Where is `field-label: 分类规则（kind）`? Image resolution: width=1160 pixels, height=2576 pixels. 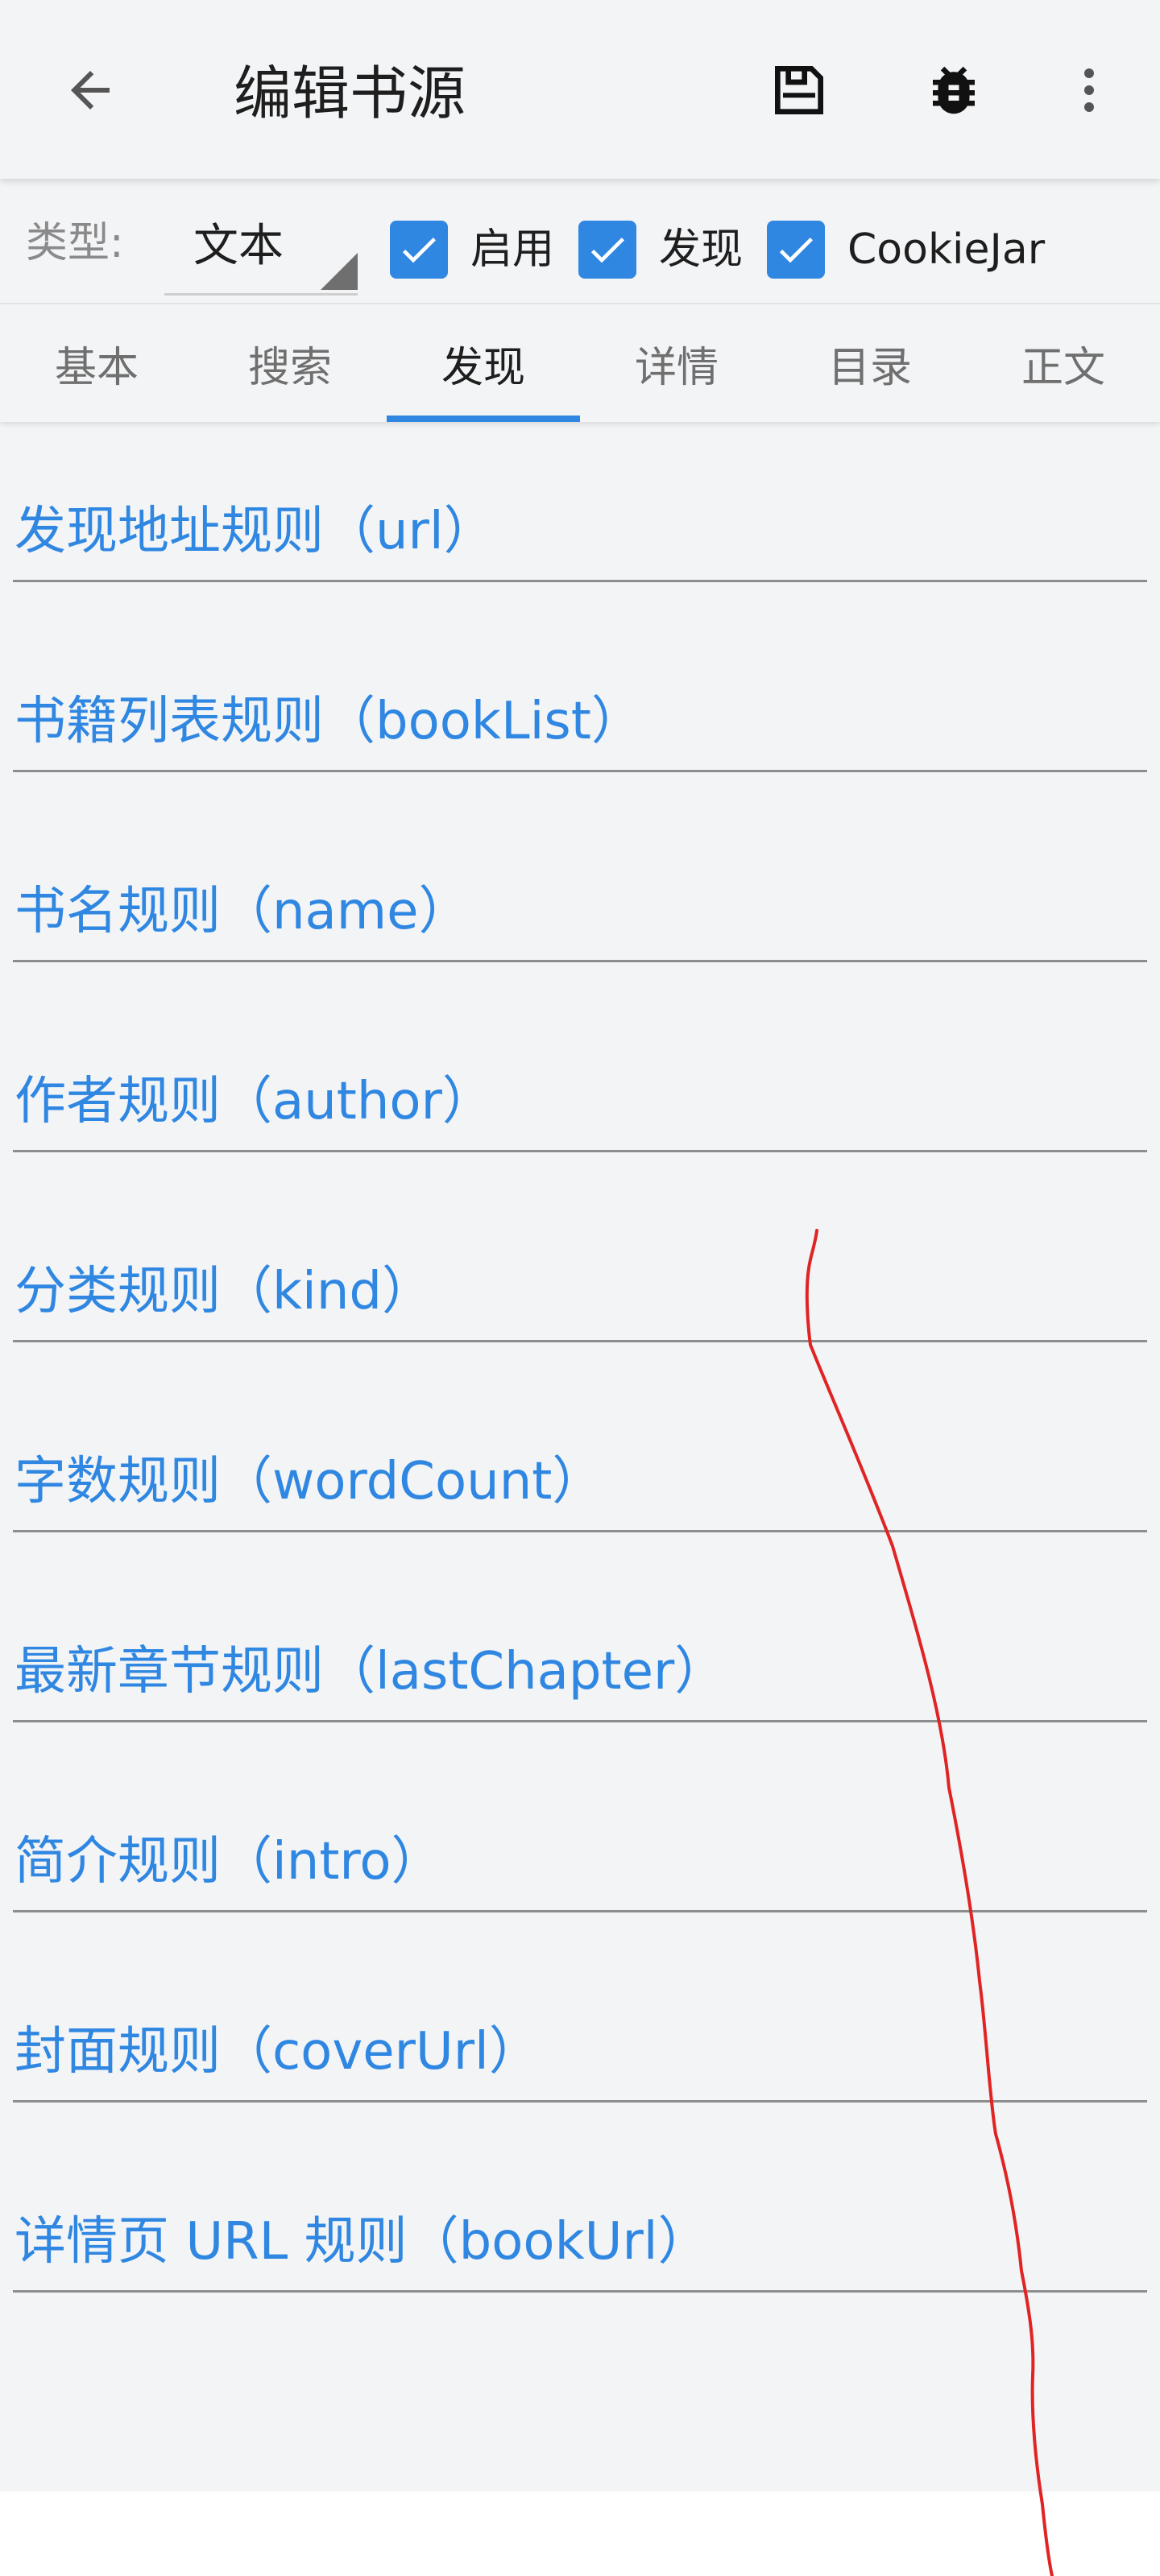
field-label: 分类规则（kind） is located at coordinates (224, 1292).